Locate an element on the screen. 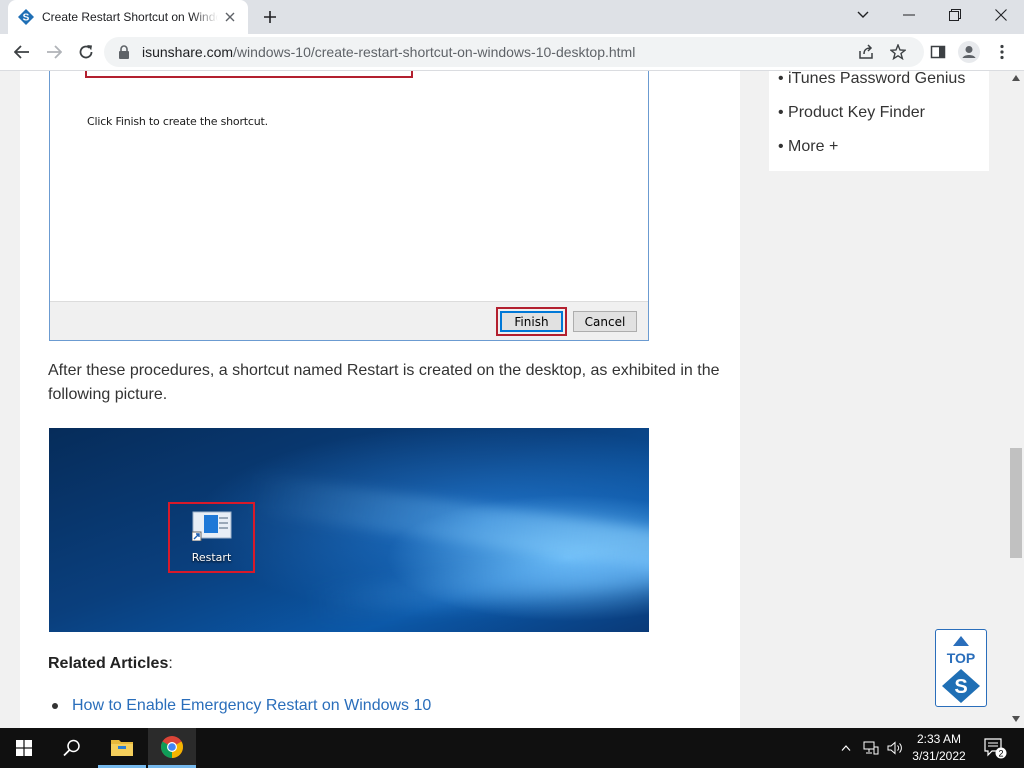 The image size is (1024, 768). network-icon is located at coordinates (871, 748).